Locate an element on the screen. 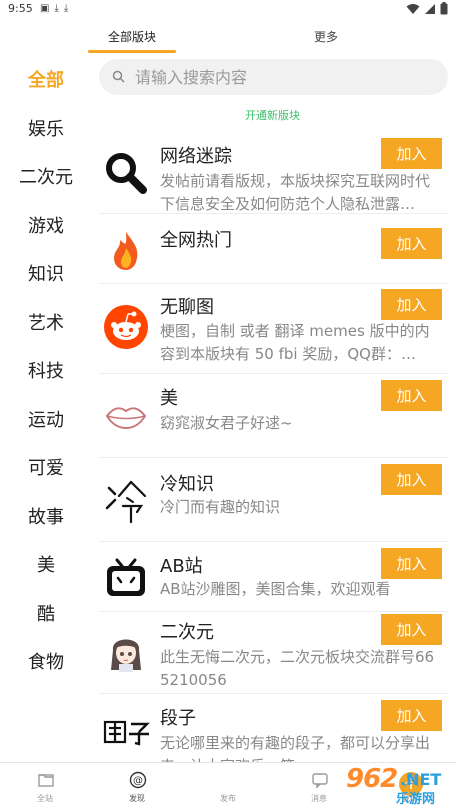  category-games: 游戏 is located at coordinates (46, 225).